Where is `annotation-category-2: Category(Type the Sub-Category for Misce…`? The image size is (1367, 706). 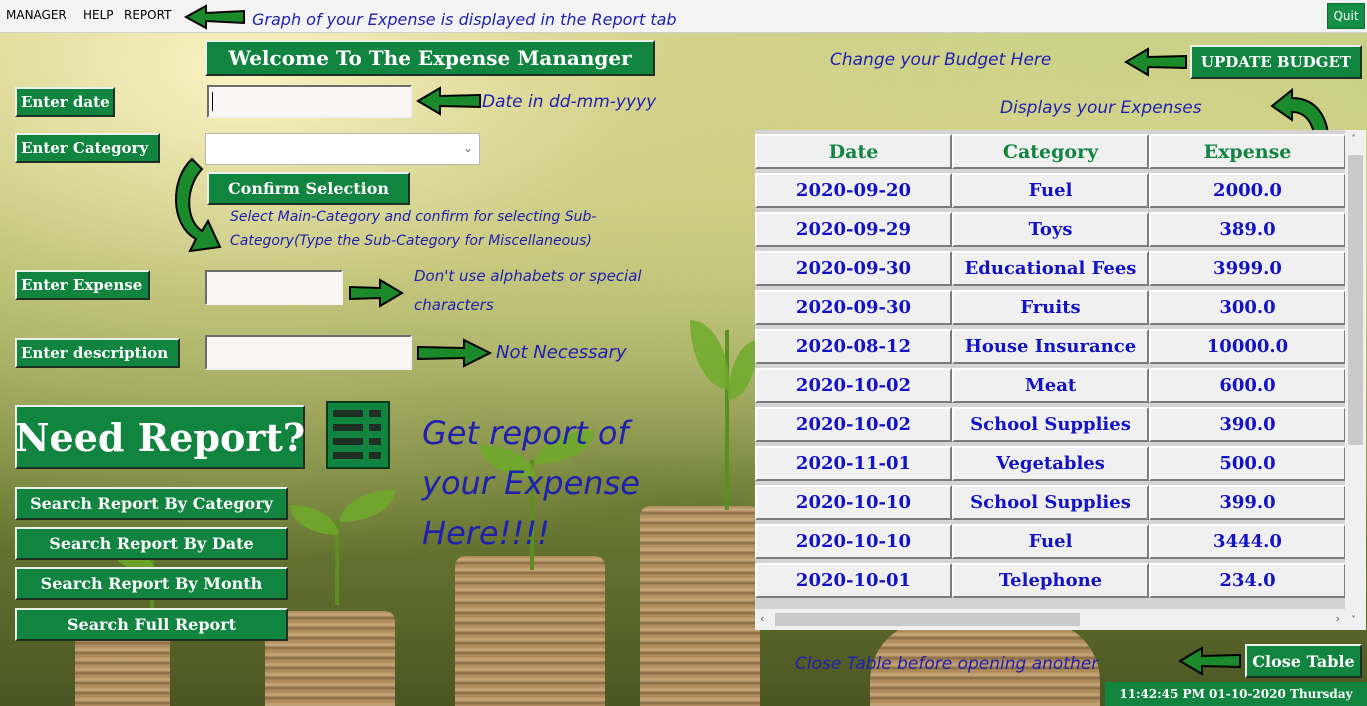 annotation-category-2: Category(Type the Sub-Category for Misce… is located at coordinates (411, 241).